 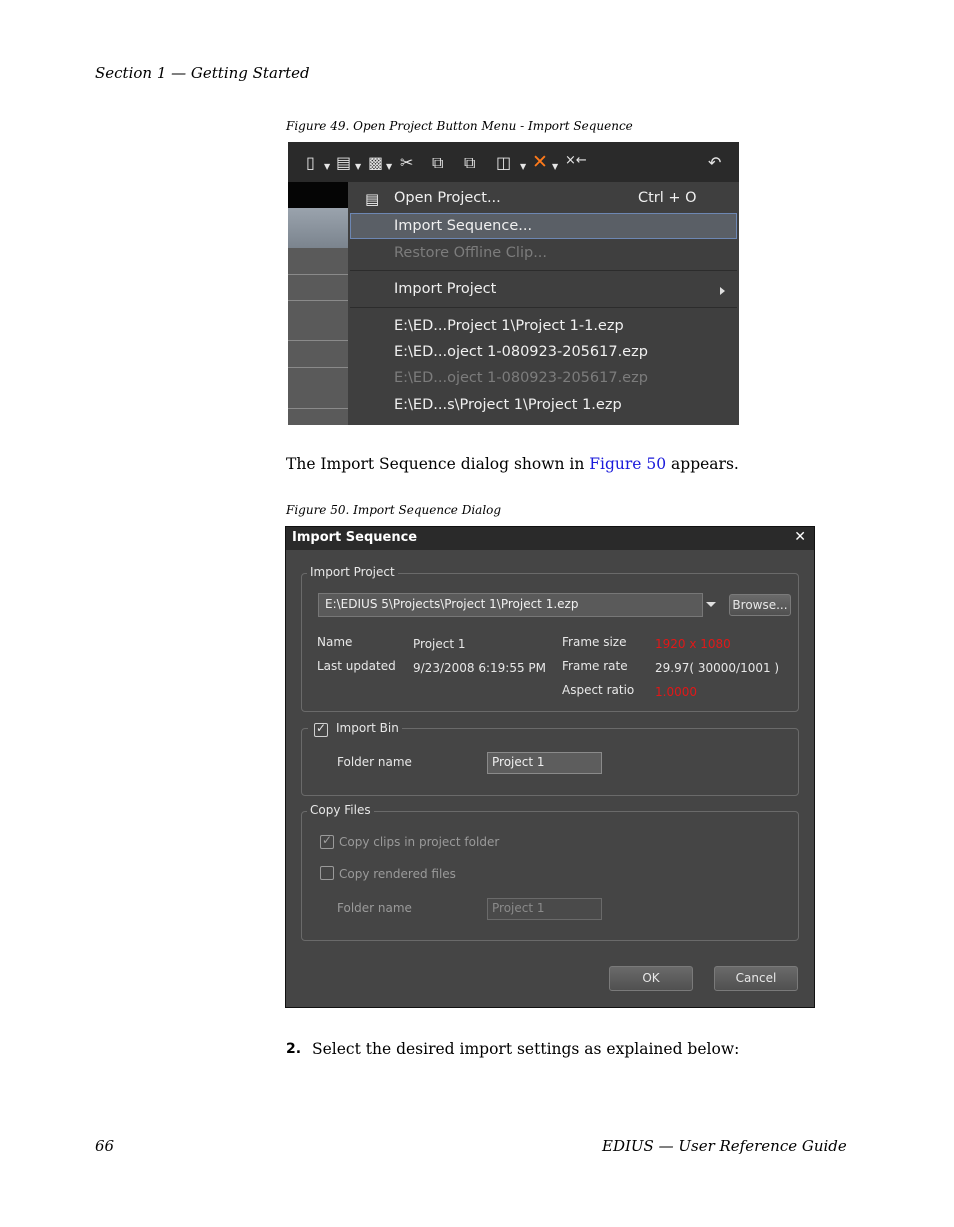 I want to click on cut-icon: ✂, so click(x=406, y=162).